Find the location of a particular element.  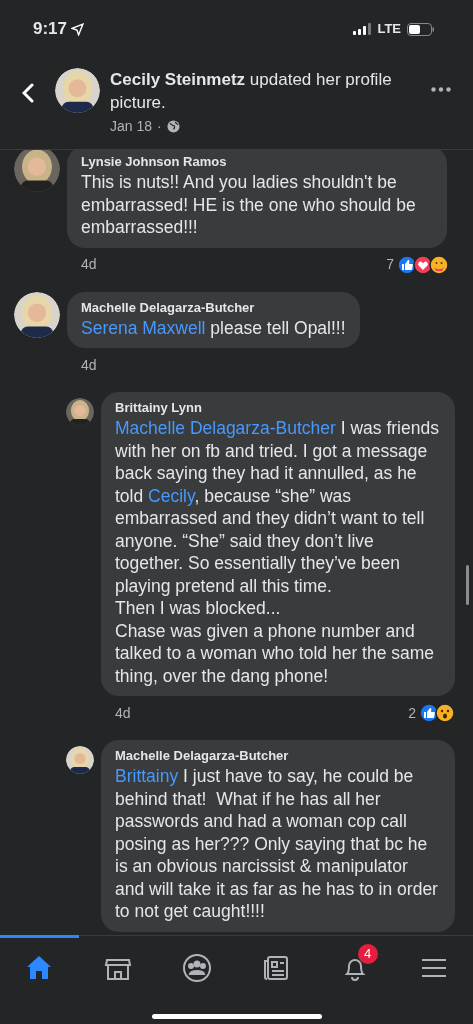

reaction-count: 7 is located at coordinates (390, 264).